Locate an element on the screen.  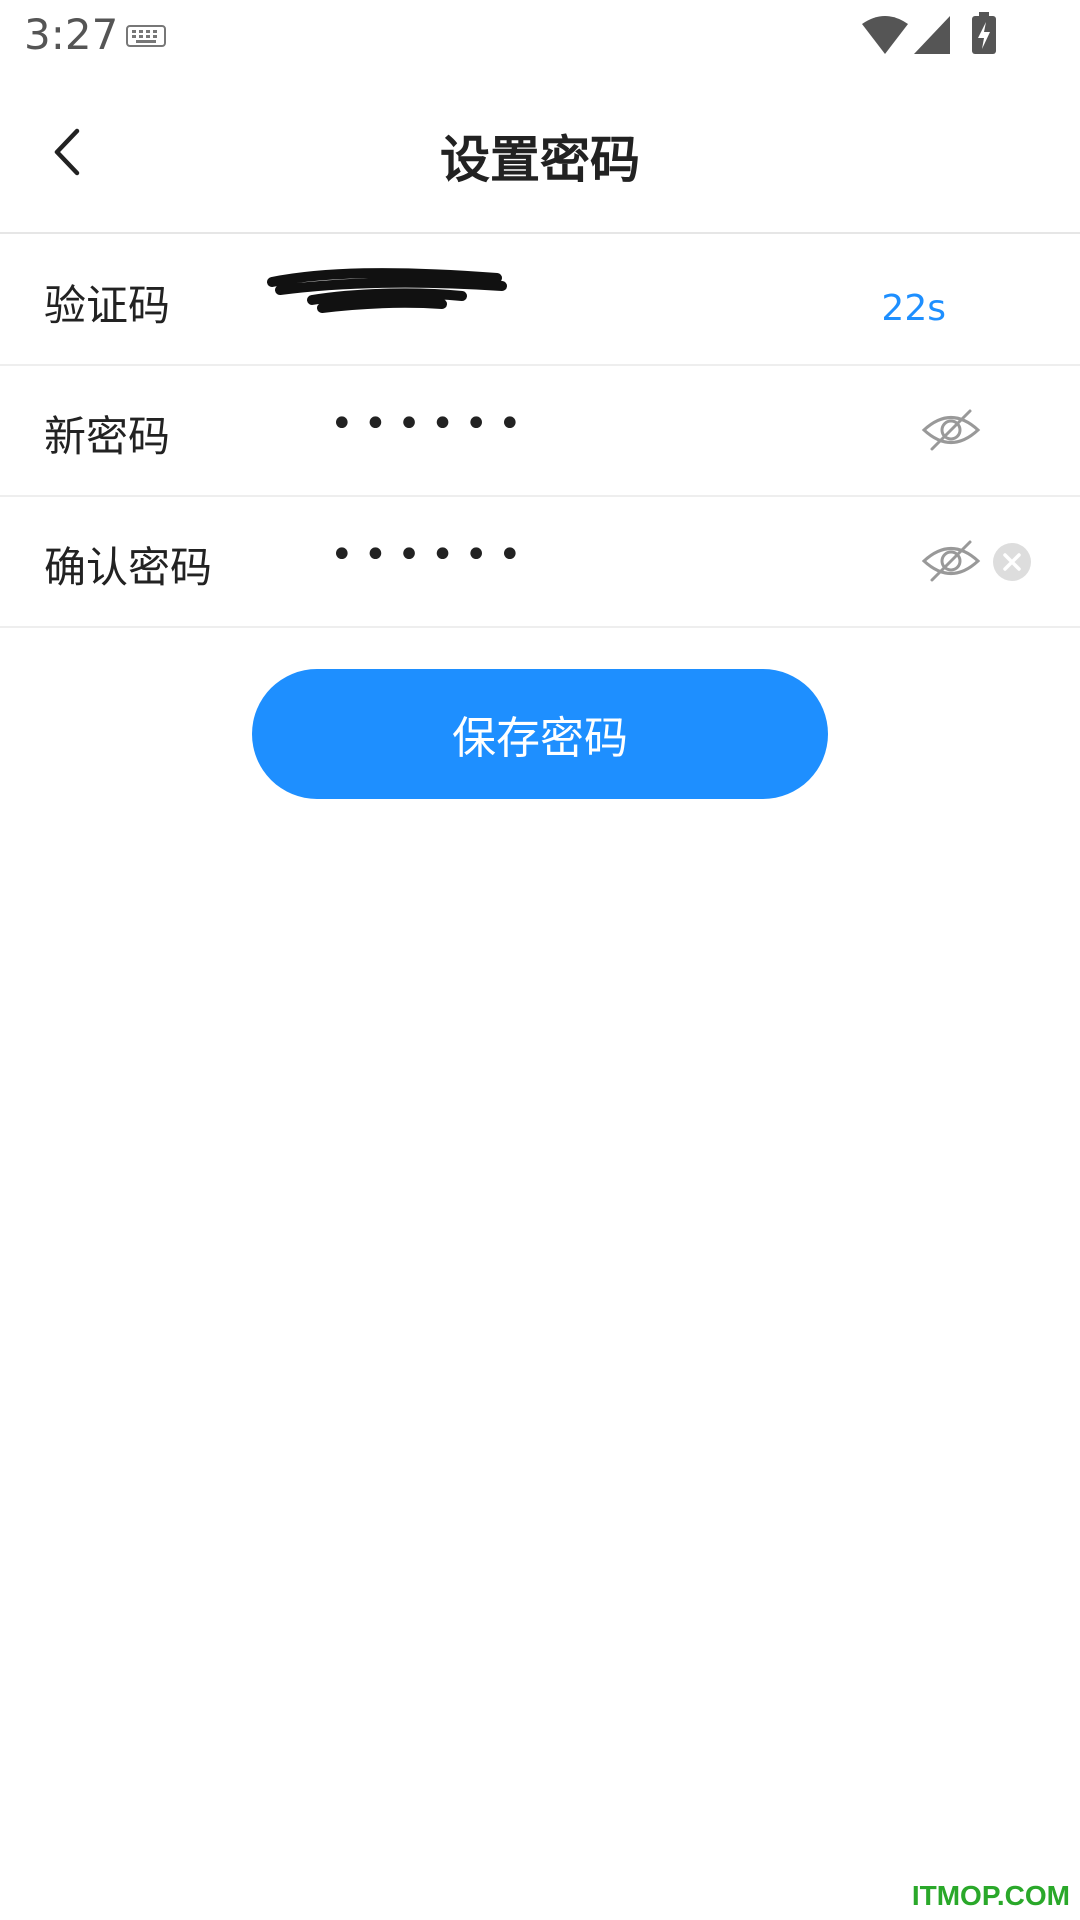
verification-code-label: 验证码 is located at coordinates (107, 305).